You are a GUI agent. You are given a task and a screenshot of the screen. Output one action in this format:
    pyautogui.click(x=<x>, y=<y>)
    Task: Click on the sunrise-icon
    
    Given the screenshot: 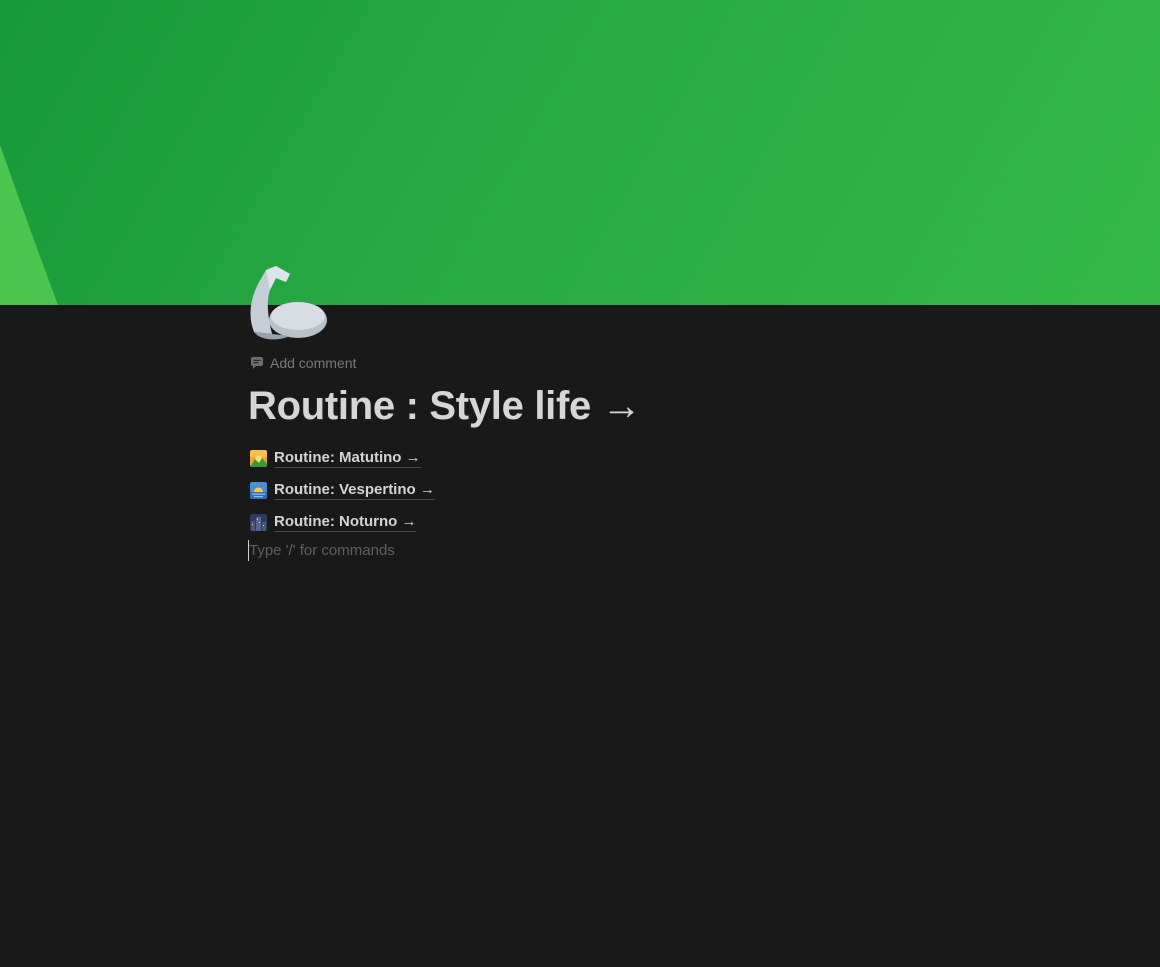 What is the action you would take?
    pyautogui.click(x=258, y=490)
    